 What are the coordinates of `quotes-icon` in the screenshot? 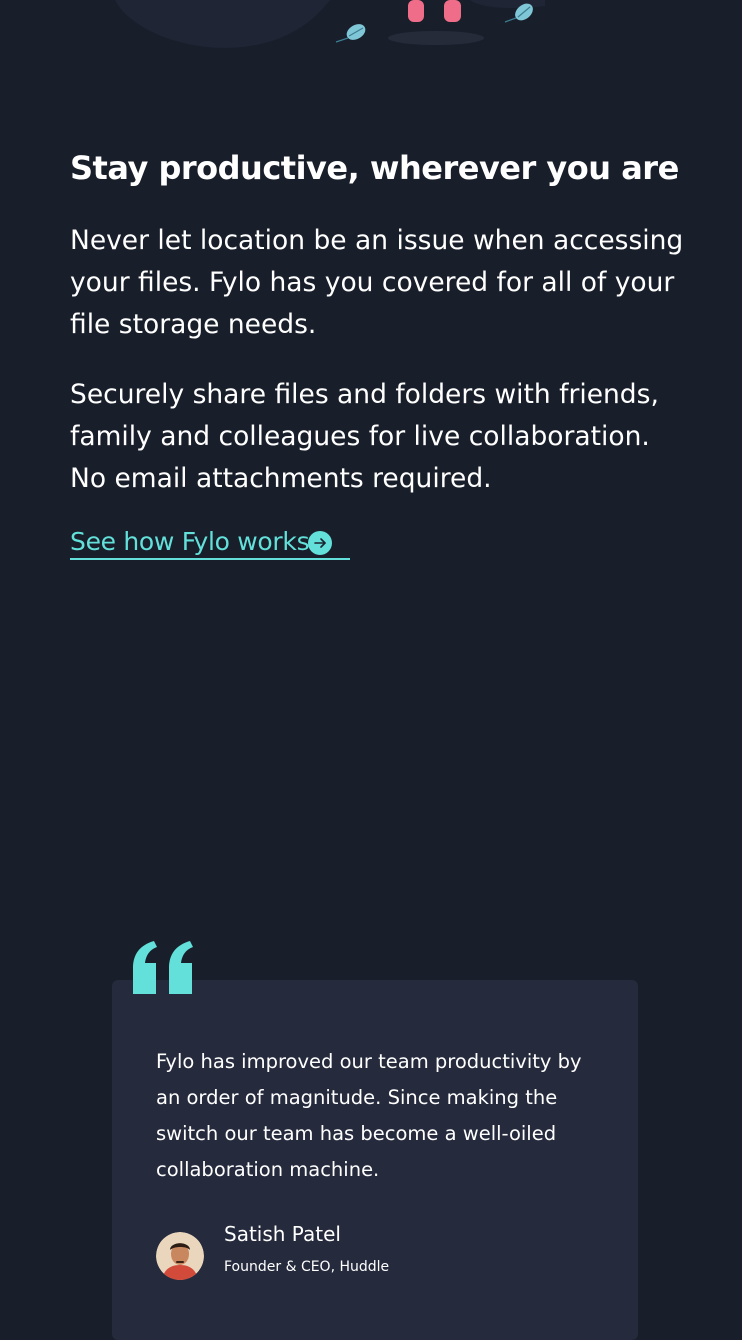 It's located at (163, 967).